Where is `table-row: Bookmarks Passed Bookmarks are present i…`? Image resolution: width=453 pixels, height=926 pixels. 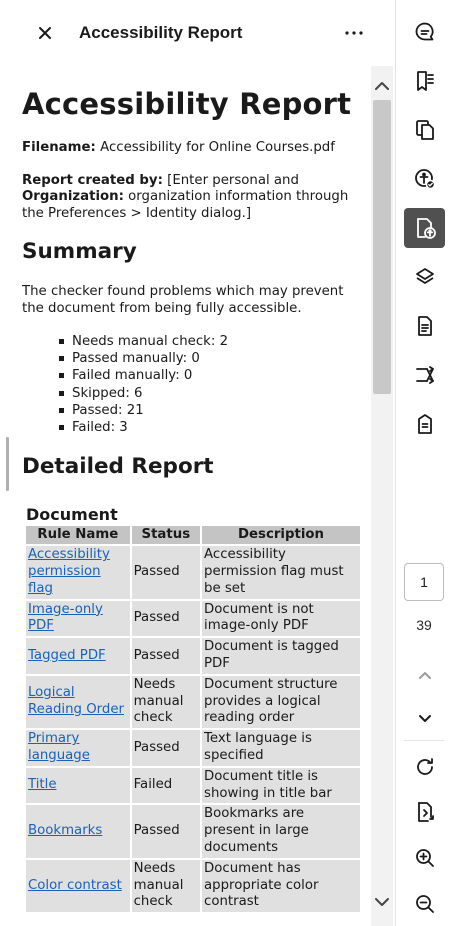
table-row: Bookmarks Passed Bookmarks are present i… is located at coordinates (193, 831).